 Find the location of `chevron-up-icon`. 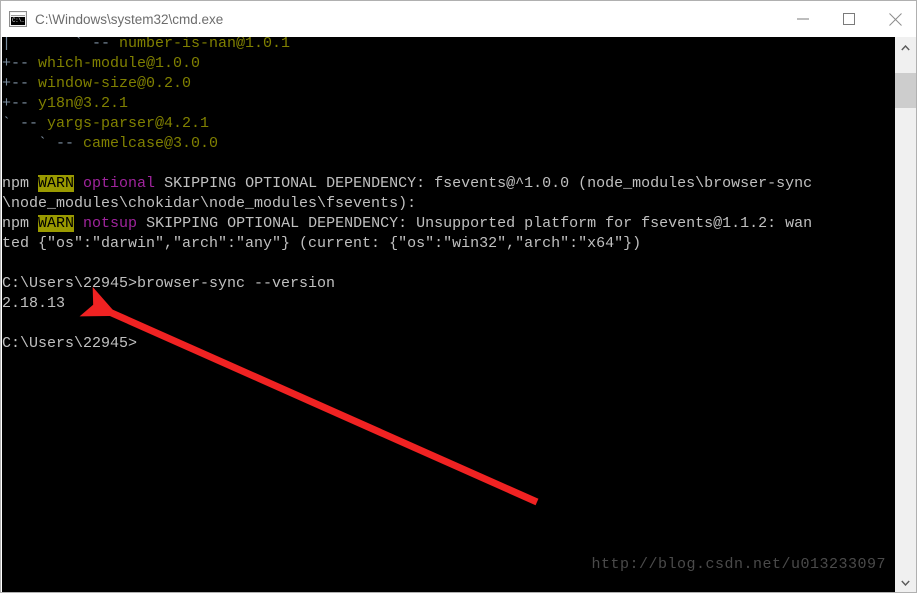

chevron-up-icon is located at coordinates (905, 47).